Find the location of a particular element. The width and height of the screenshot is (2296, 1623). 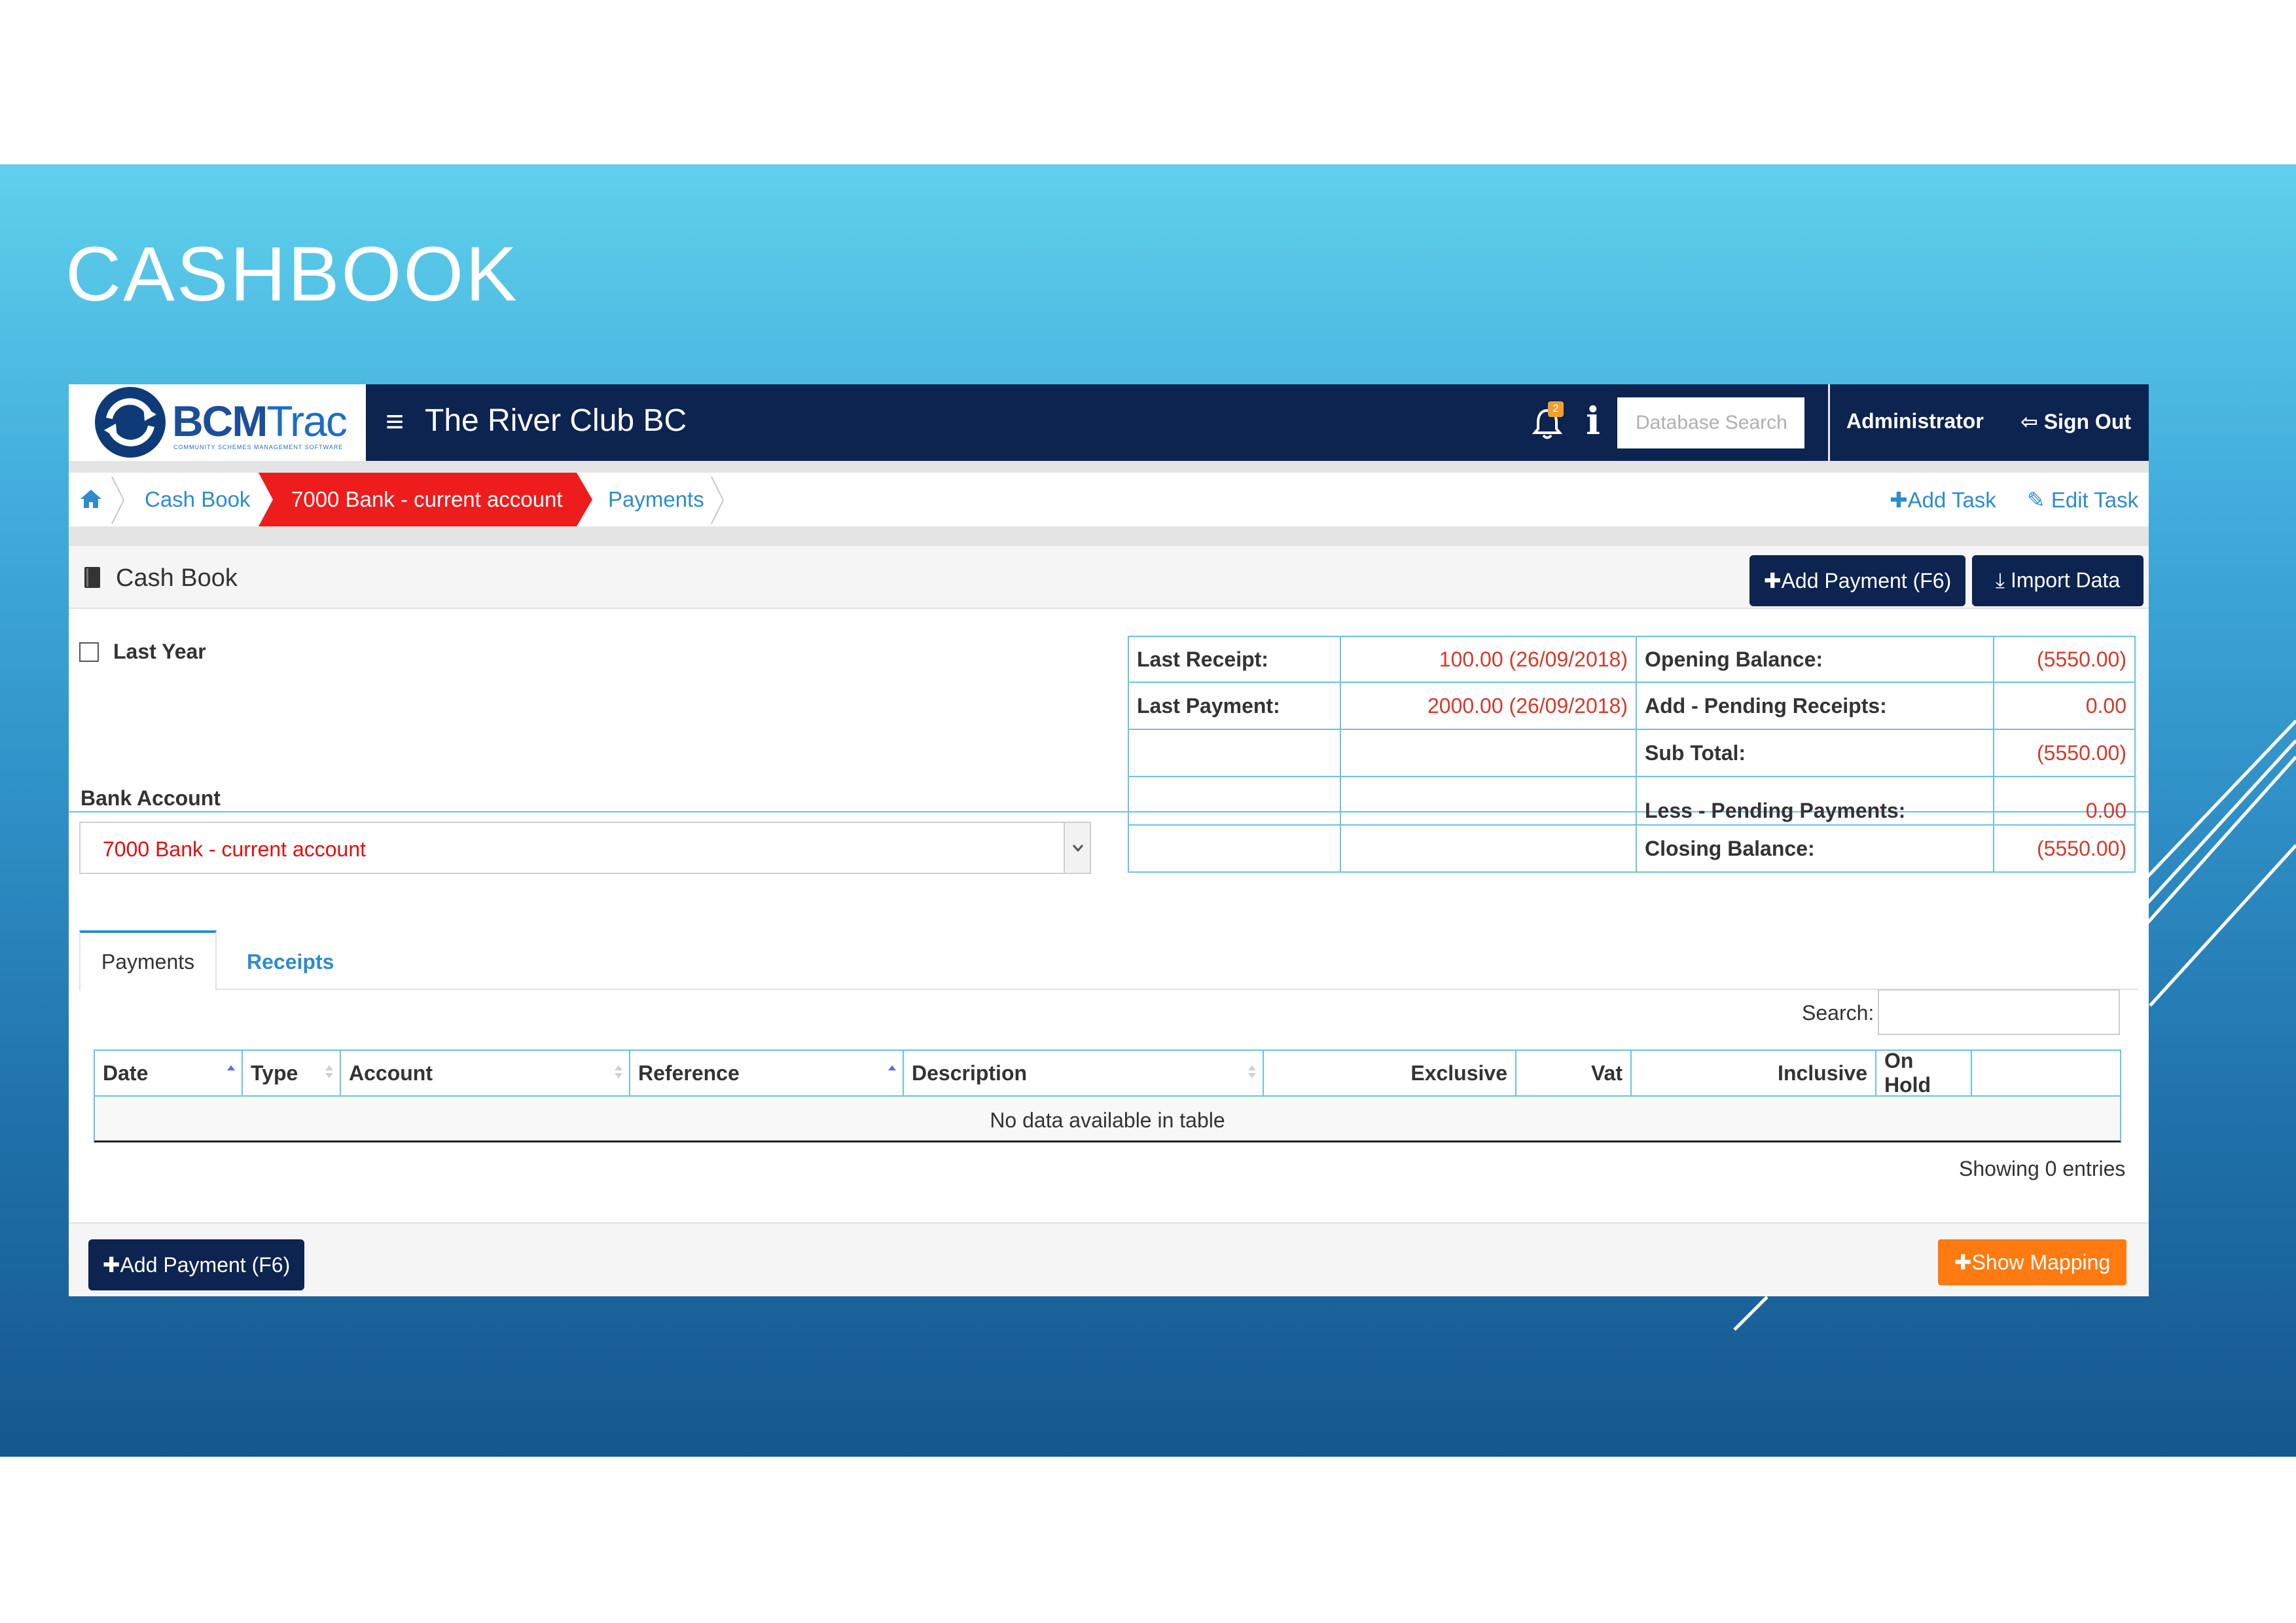

summary-right-label: Sub Total: is located at coordinates (1815, 753).